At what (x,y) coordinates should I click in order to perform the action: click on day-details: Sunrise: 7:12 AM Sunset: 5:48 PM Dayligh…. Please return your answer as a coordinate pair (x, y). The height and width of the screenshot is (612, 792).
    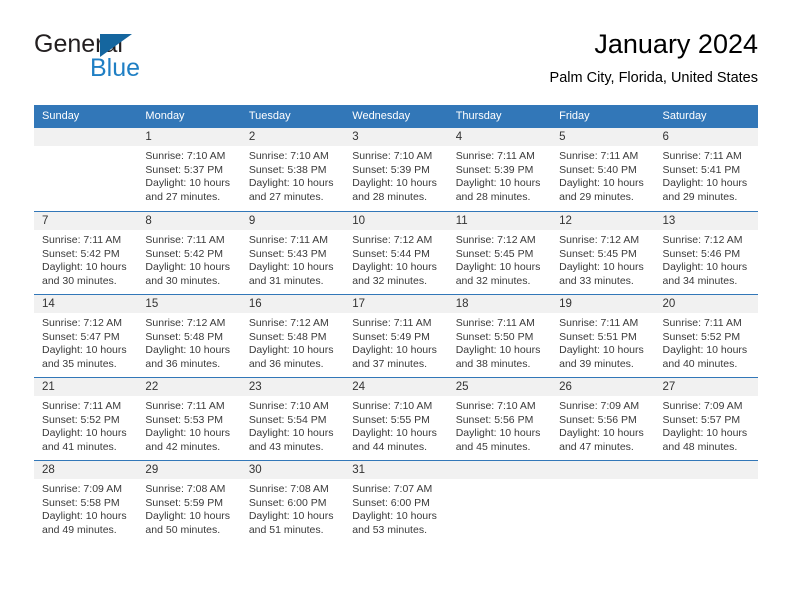
    Looking at the image, I should click on (292, 342).